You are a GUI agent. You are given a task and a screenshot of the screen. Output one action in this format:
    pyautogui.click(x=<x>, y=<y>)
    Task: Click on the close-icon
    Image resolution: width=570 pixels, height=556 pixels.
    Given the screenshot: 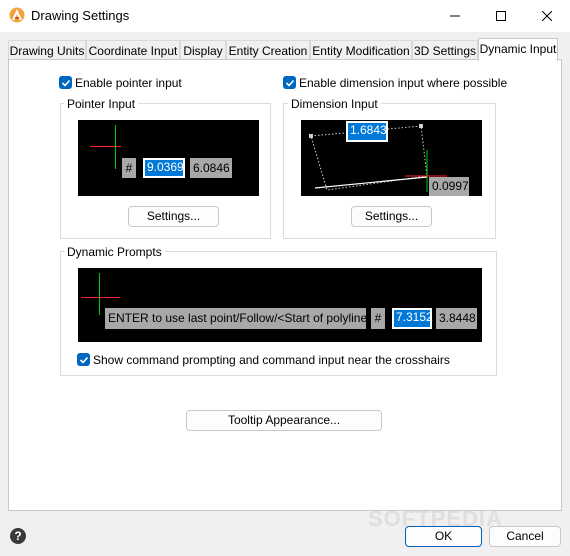 What is the action you would take?
    pyautogui.click(x=547, y=16)
    